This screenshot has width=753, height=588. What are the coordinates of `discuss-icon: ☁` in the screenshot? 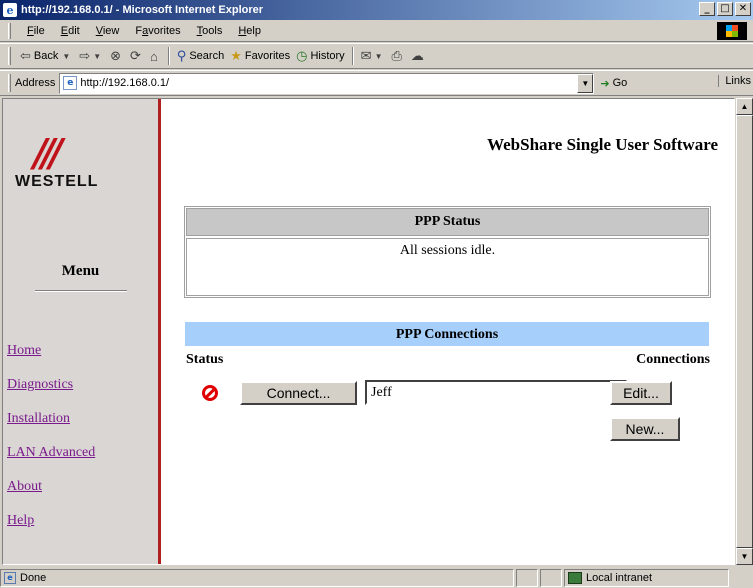 It's located at (417, 55).